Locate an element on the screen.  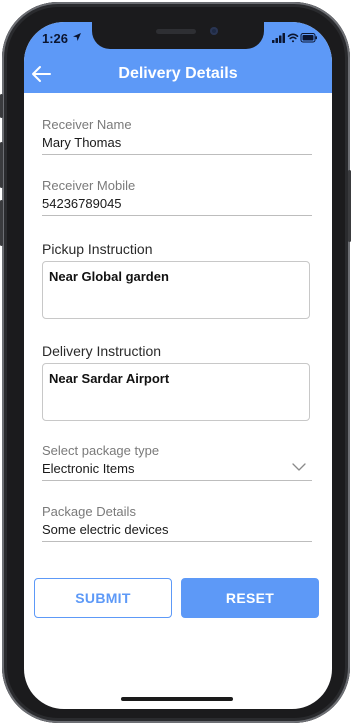
receiver-mobile-field: 54236789045 is located at coordinates (82, 203).